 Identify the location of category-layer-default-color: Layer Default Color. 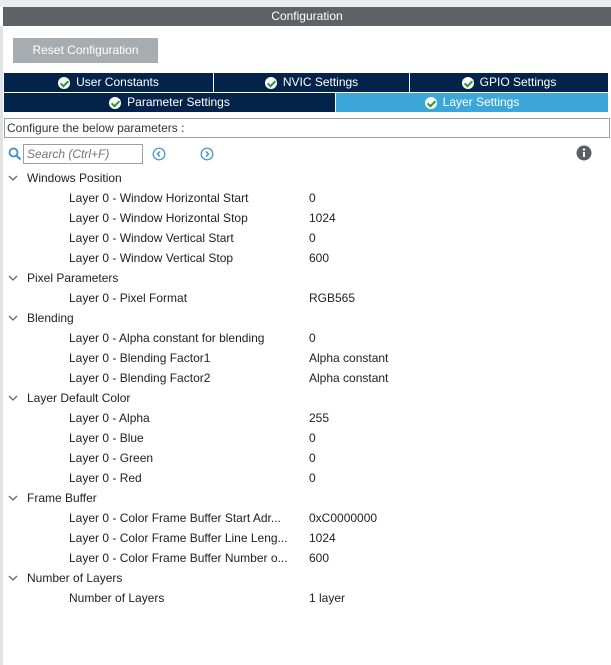
(306, 398).